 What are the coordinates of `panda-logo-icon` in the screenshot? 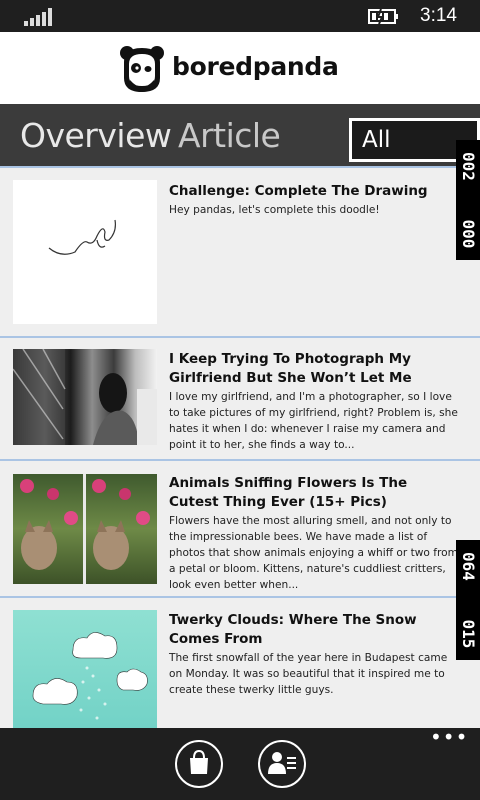 It's located at (142, 69).